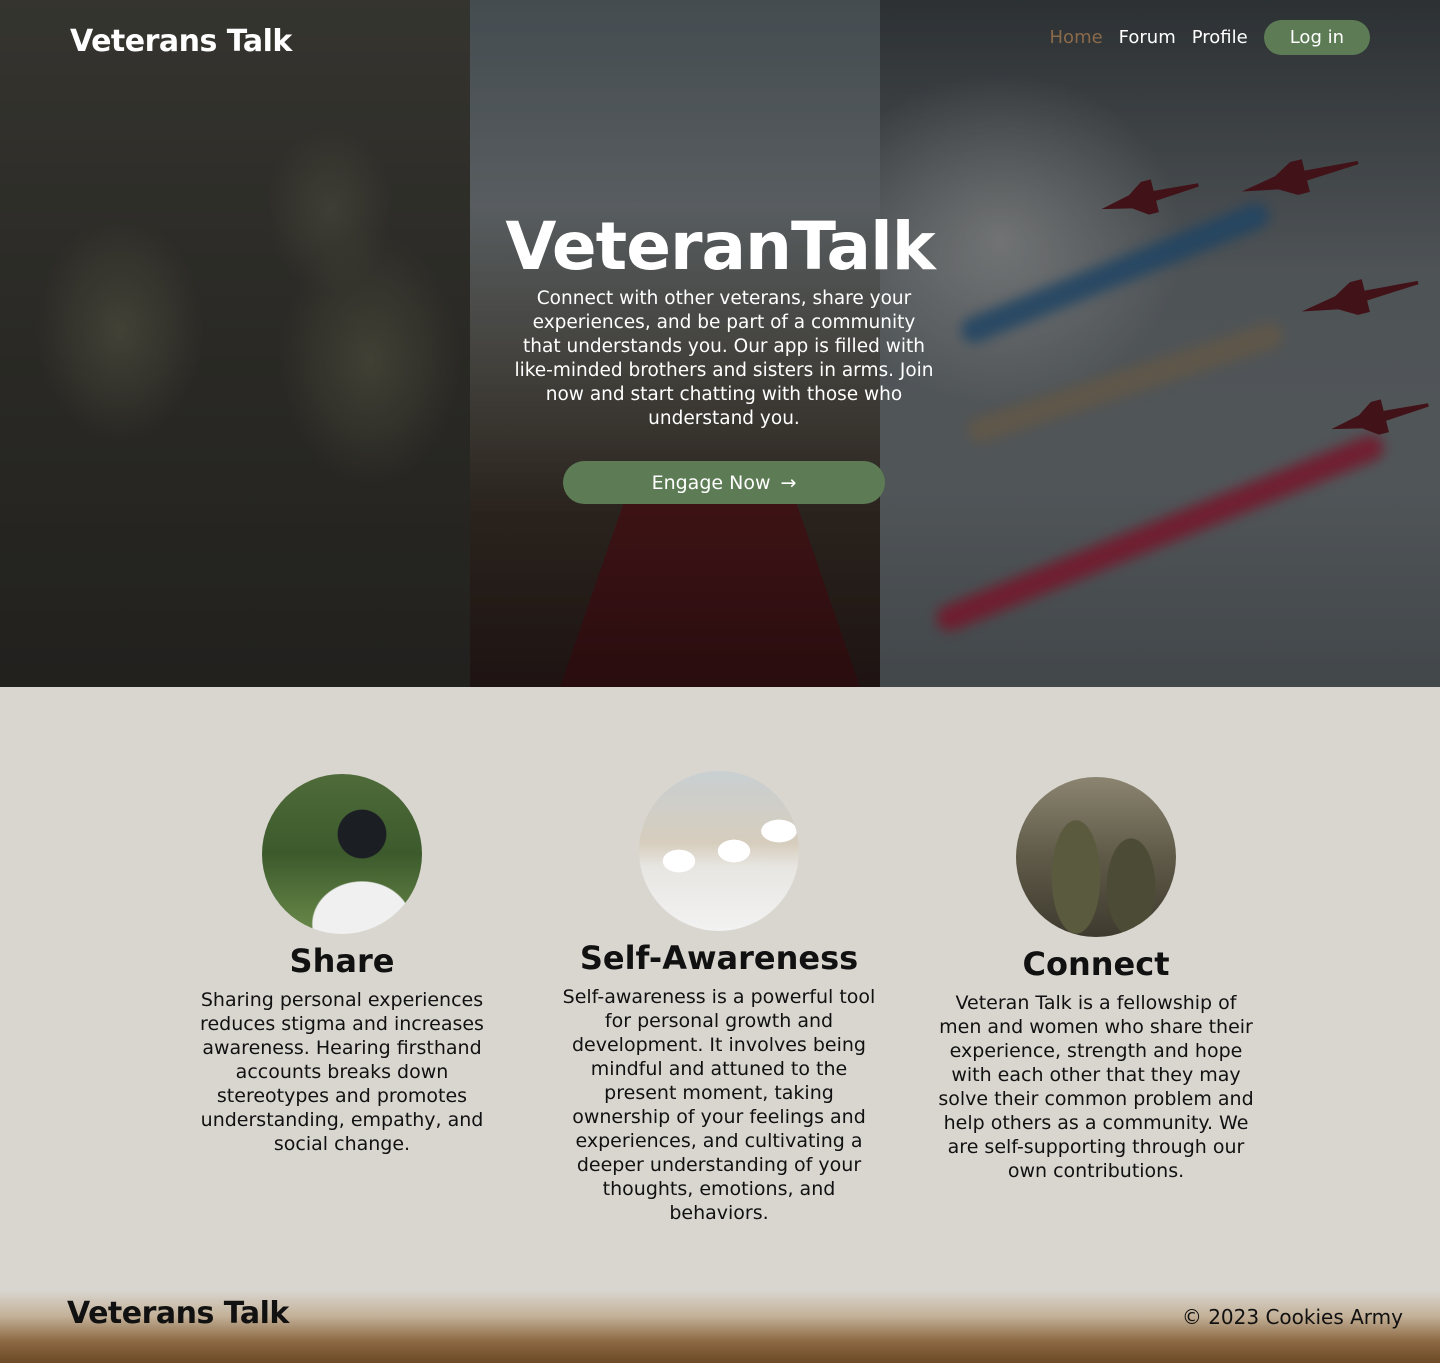 The image size is (1440, 1363). I want to click on footer-brand-logo: Veterans Talk, so click(178, 1313).